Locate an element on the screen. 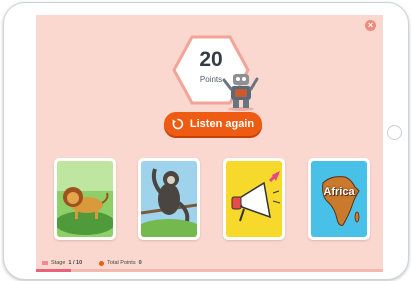 This screenshot has width=411, height=281. home-button is located at coordinates (394, 132).